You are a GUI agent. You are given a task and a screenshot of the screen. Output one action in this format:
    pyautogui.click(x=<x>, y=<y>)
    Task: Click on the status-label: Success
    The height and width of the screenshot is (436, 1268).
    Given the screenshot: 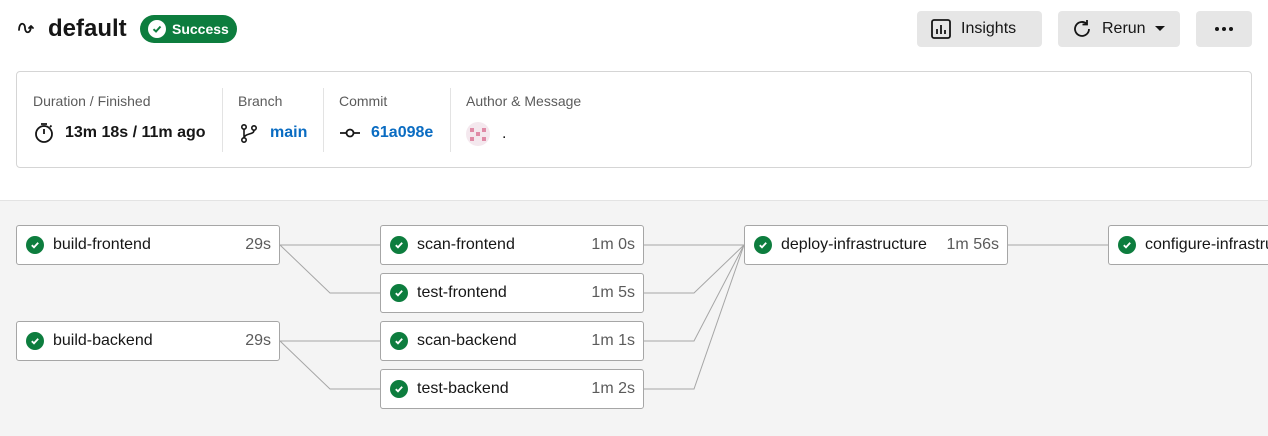 What is the action you would take?
    pyautogui.click(x=200, y=29)
    